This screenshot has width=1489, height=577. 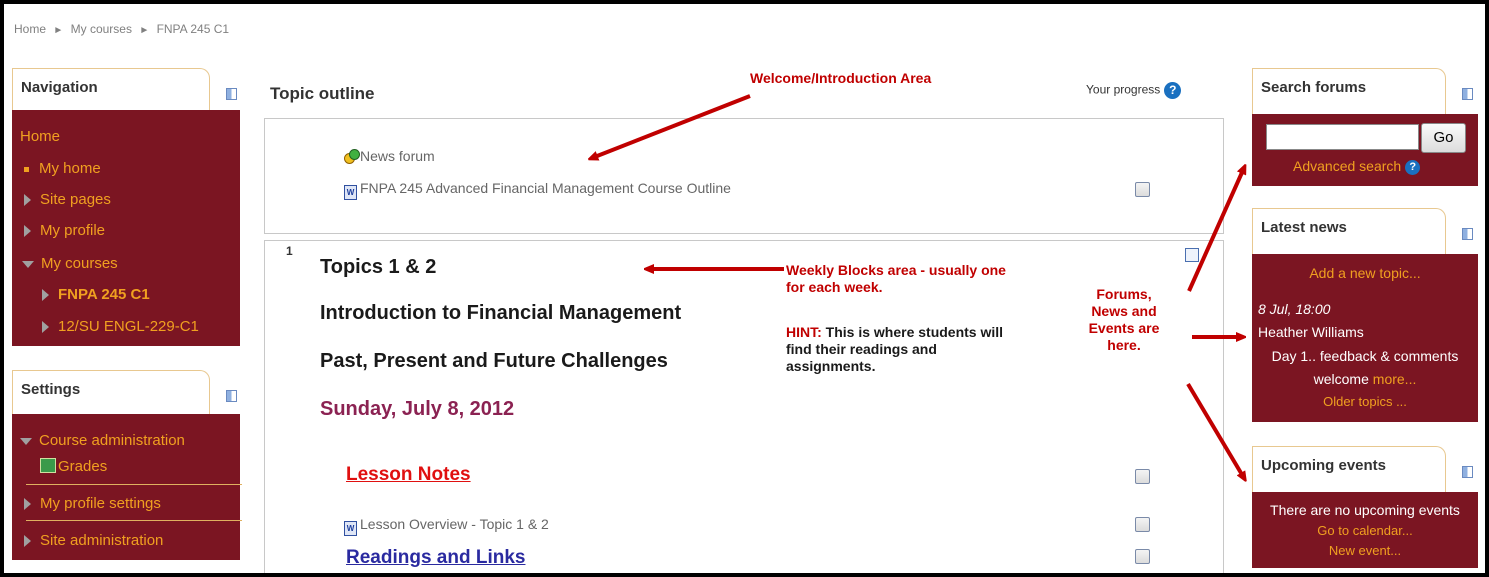 What do you see at coordinates (671, 126) in the screenshot?
I see `arrow-welcome` at bounding box center [671, 126].